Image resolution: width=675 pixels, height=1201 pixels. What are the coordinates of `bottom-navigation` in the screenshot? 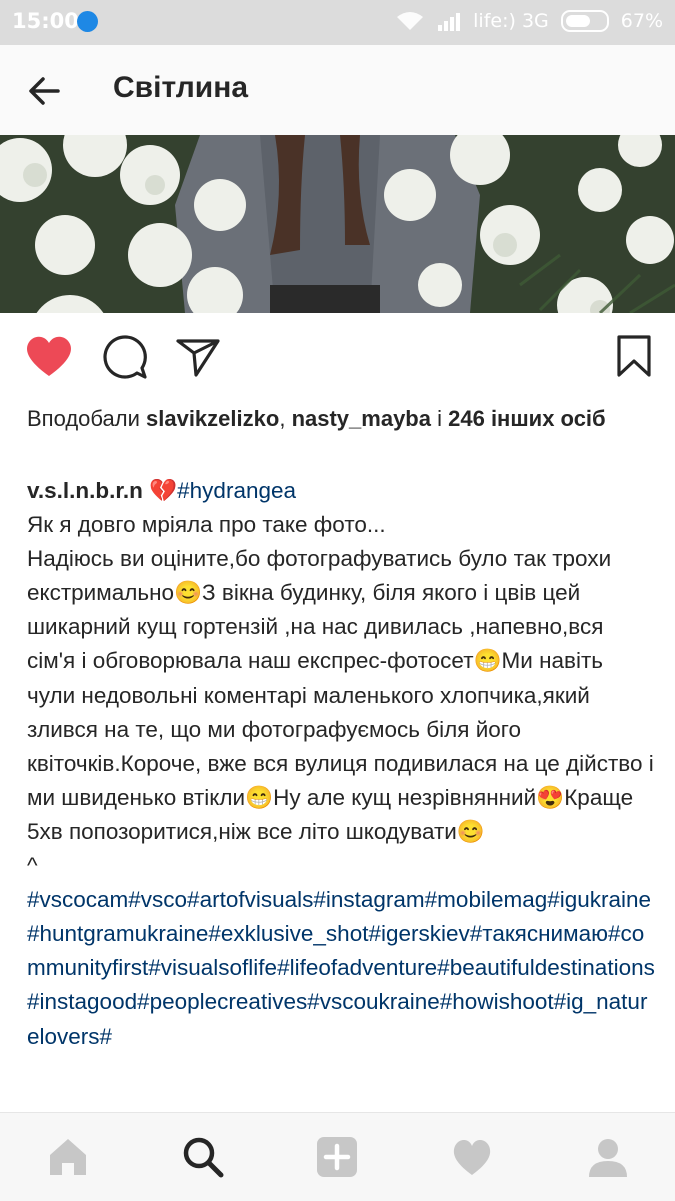 It's located at (337, 1156).